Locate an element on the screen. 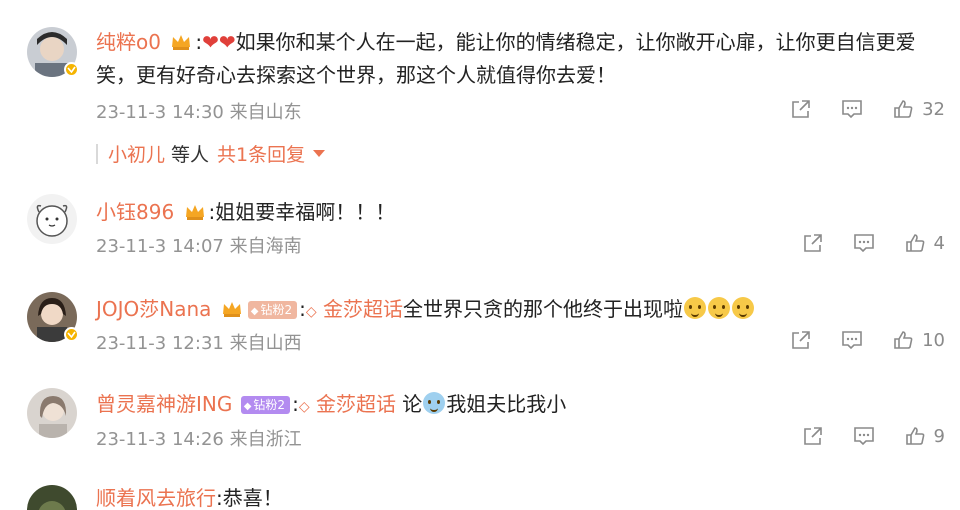 The width and height of the screenshot is (960, 510). comment-meta: 23-11-3 12:31 来自山西 is located at coordinates (199, 343).